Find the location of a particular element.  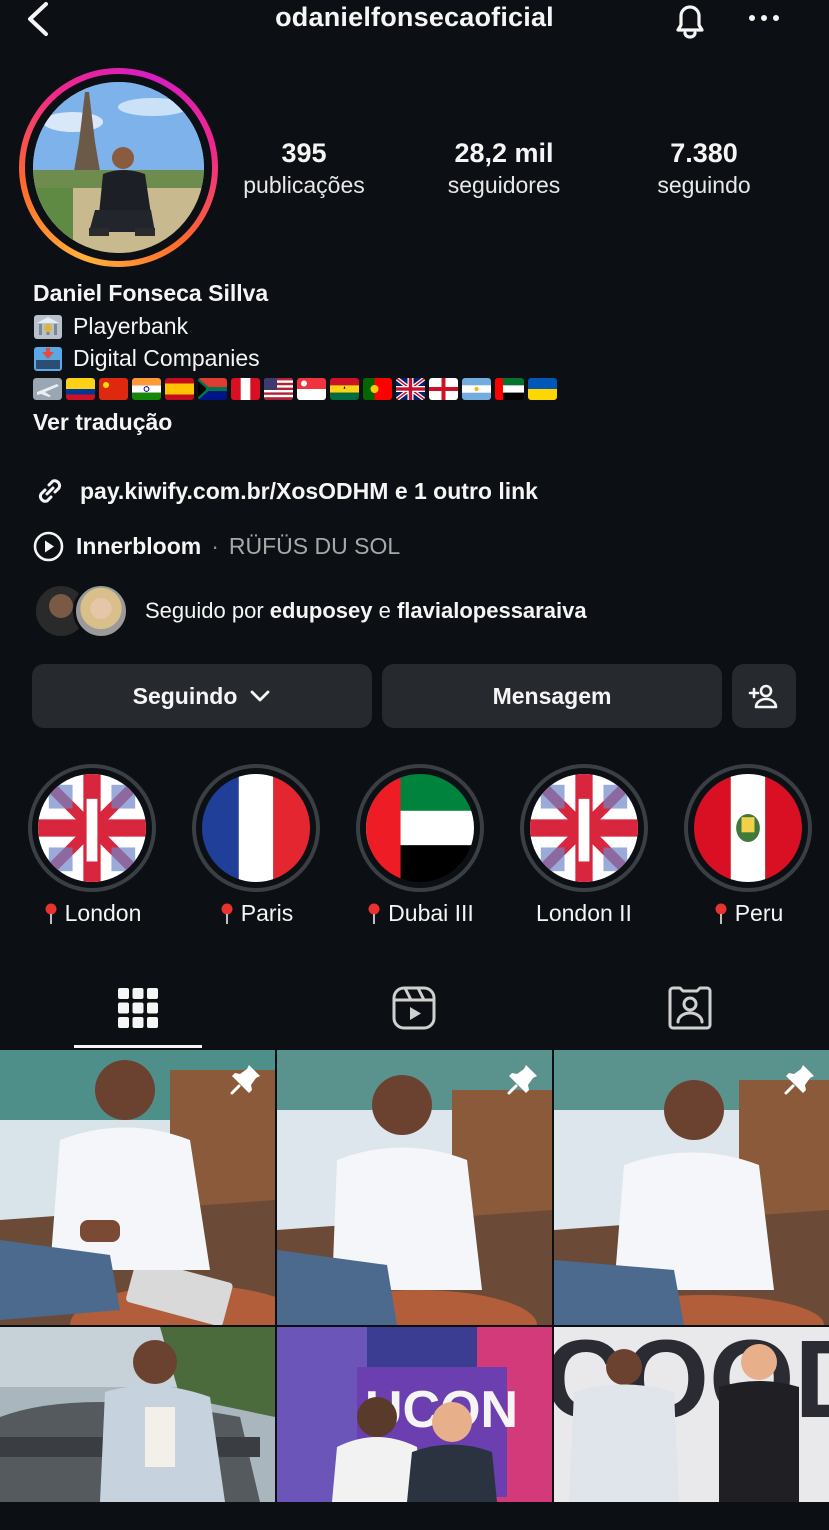

flag-emoji-row is located at coordinates (295, 389).